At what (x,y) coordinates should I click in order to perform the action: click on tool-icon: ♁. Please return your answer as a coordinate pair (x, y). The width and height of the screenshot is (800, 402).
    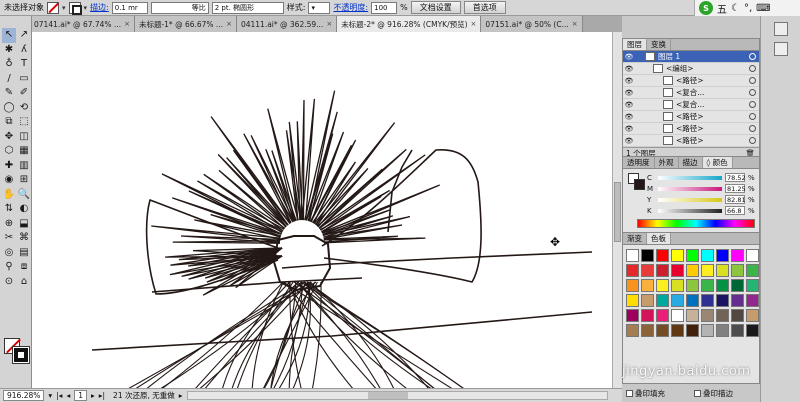
    Looking at the image, I should click on (9, 64).